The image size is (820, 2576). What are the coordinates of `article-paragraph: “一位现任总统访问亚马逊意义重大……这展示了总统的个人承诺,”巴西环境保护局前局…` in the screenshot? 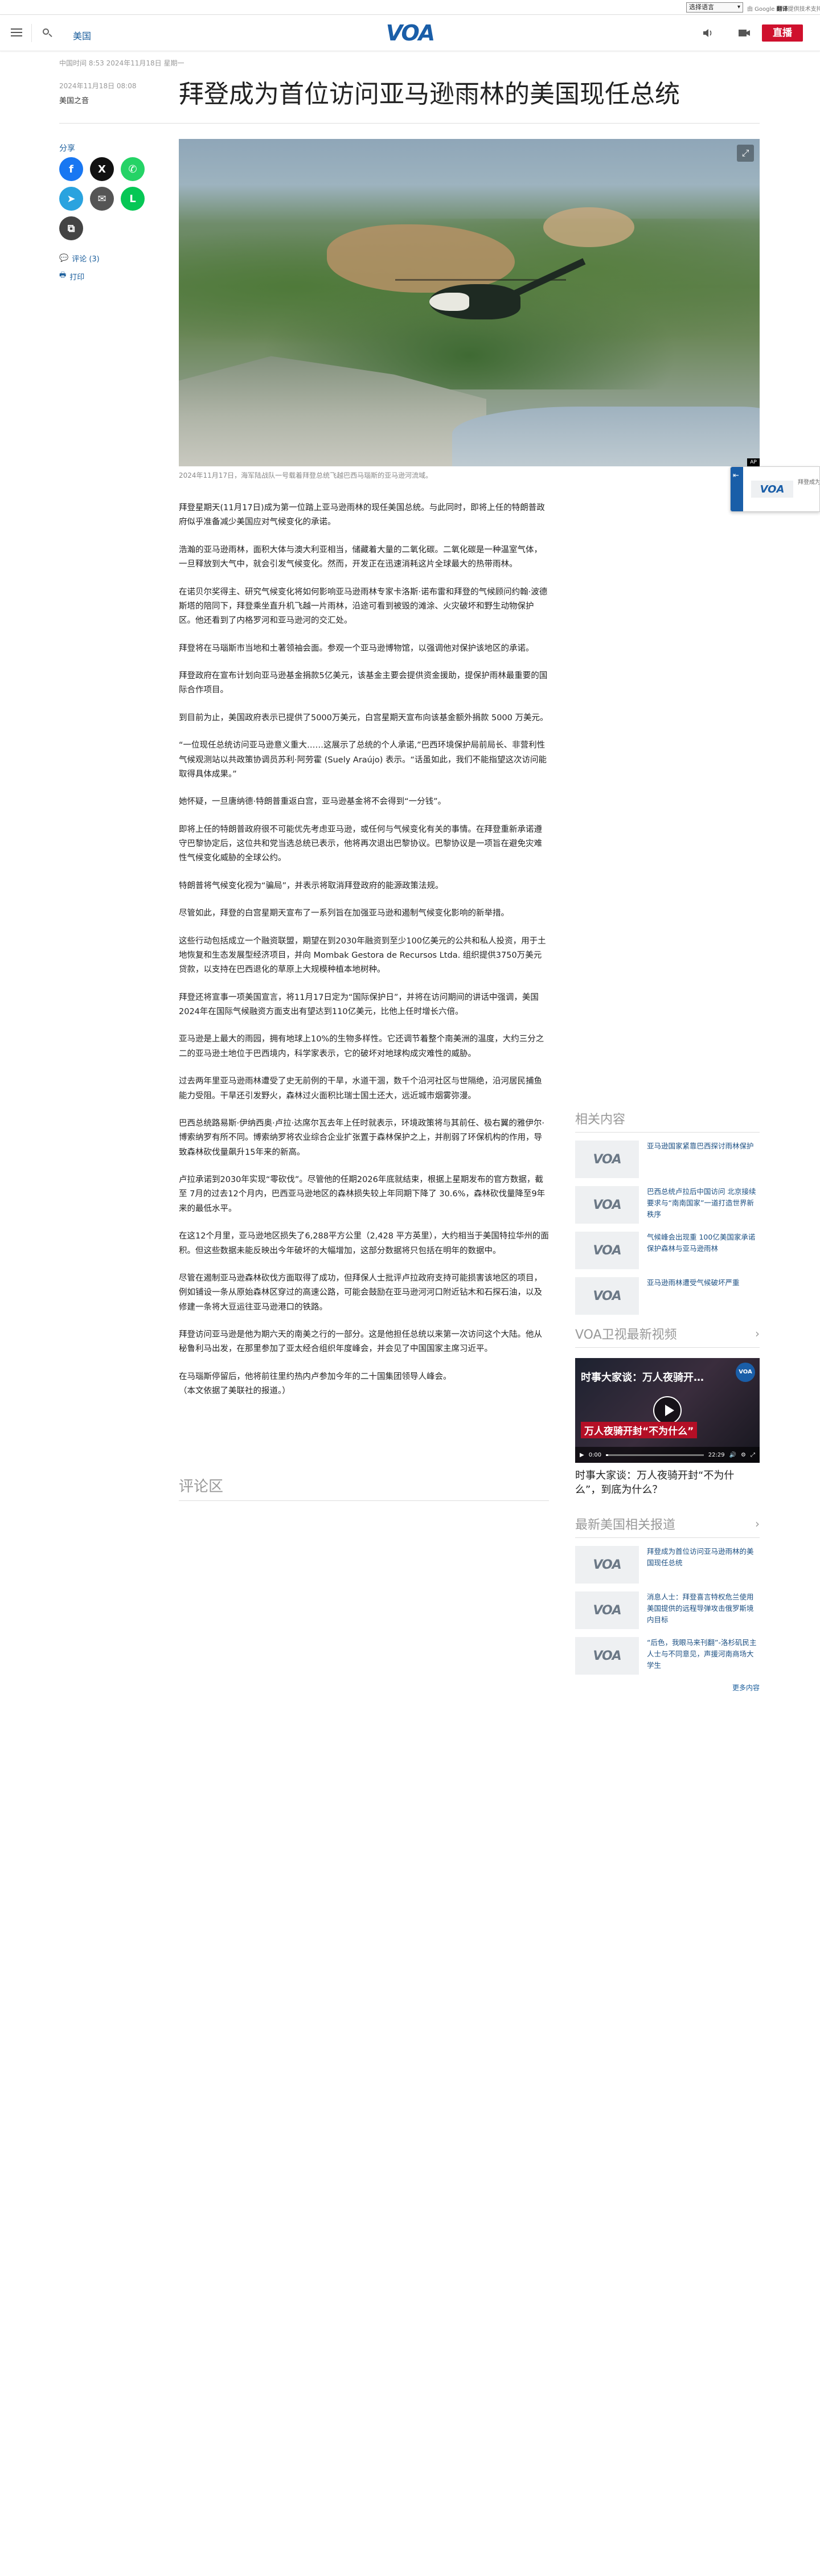 It's located at (363, 760).